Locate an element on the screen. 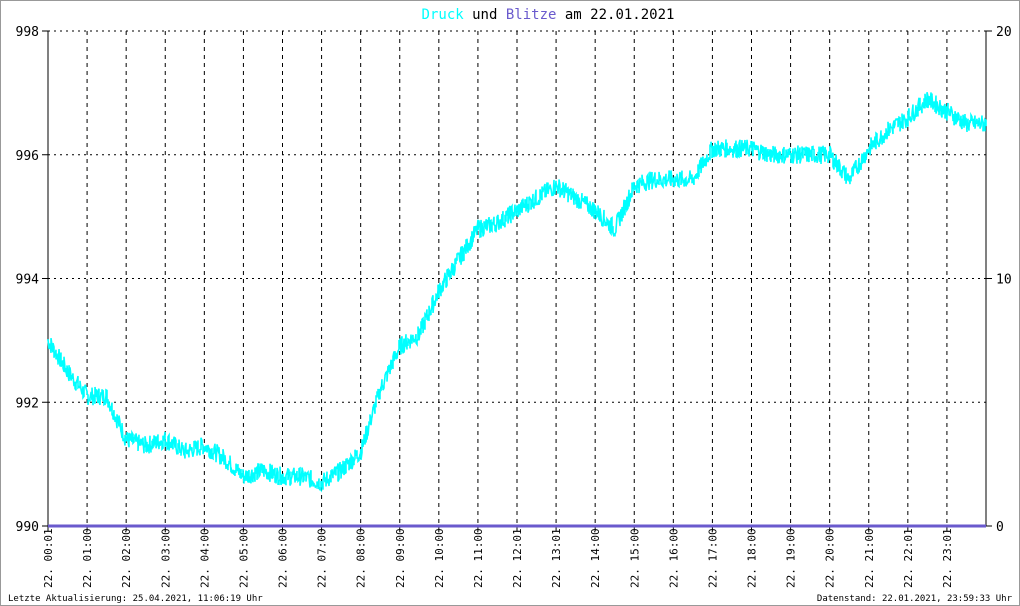 The height and width of the screenshot is (606, 1020). x-tick-label: 22. 16:00 is located at coordinates (673, 558).